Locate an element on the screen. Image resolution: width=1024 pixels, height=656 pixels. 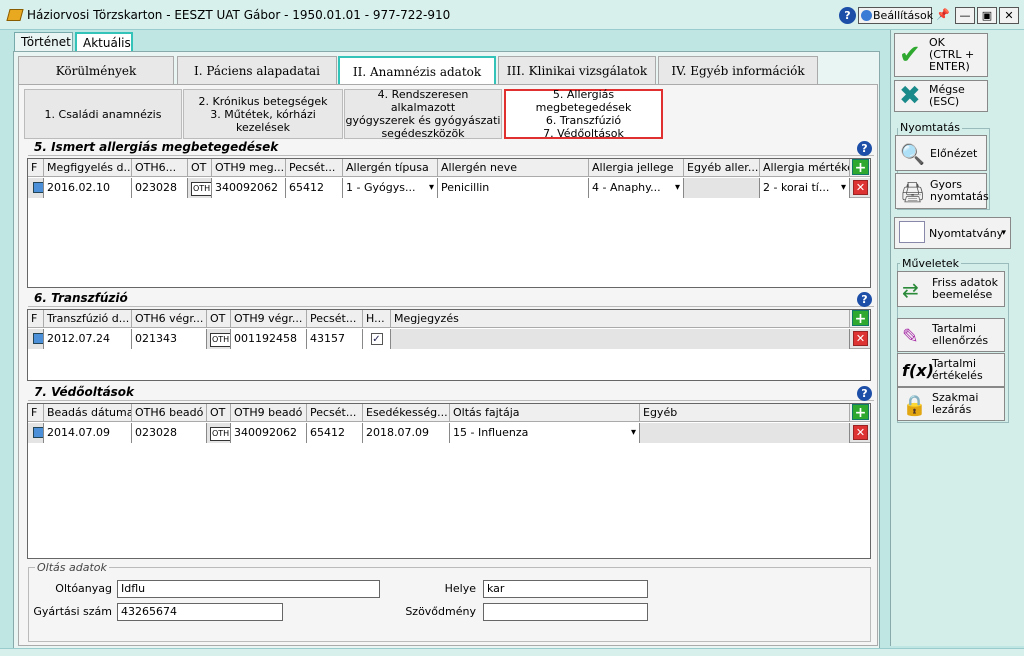
table-row: 2012.07.24 021343 OTH 001192458 43157 ✓ is located at coordinates (449, 339).